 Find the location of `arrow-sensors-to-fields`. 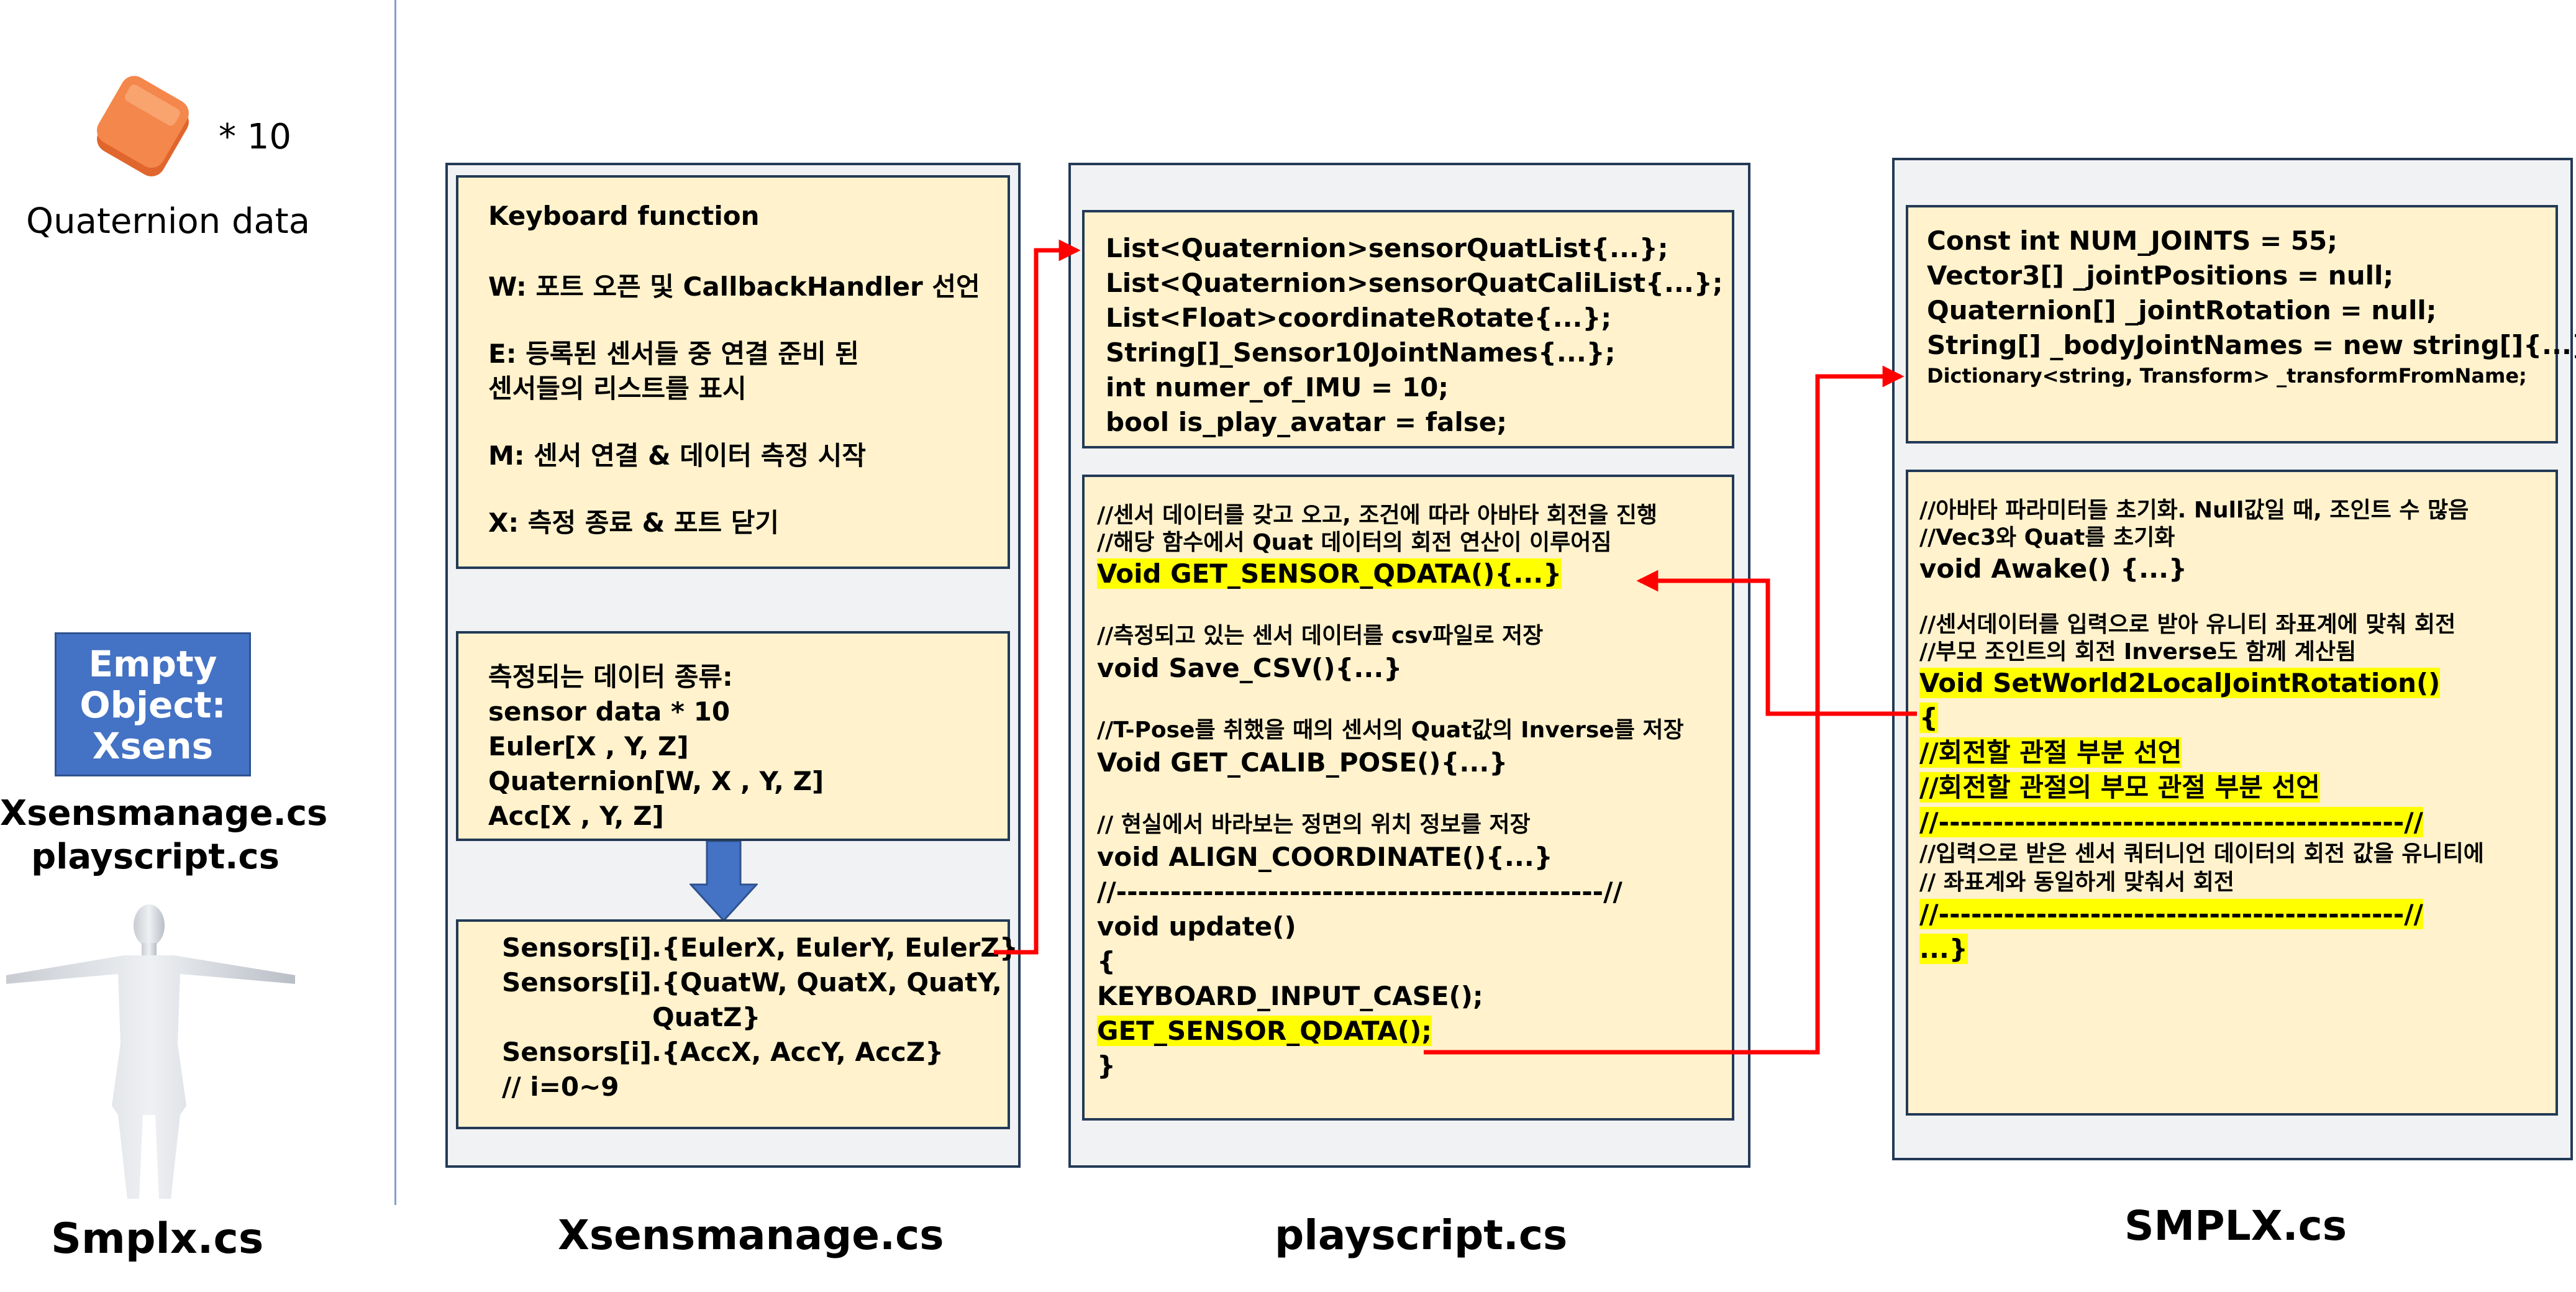

arrow-sensors-to-fields is located at coordinates (1037, 597).